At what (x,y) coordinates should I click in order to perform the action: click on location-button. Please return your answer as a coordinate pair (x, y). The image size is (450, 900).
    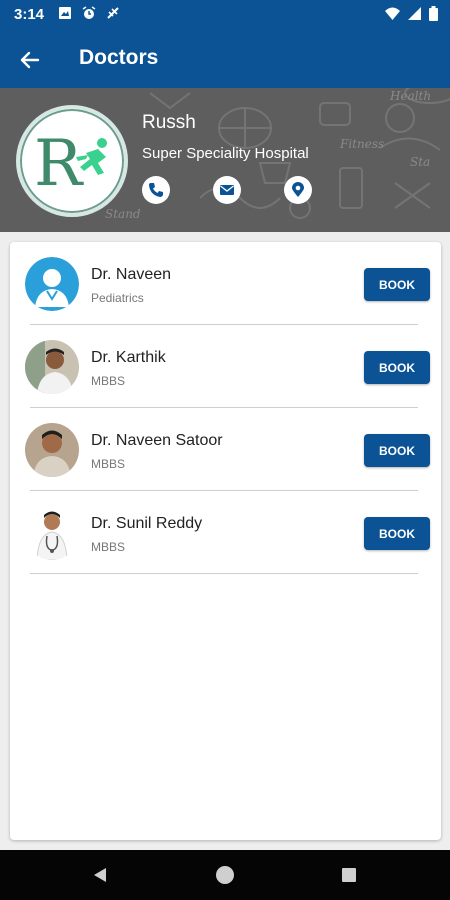
    Looking at the image, I should click on (298, 190).